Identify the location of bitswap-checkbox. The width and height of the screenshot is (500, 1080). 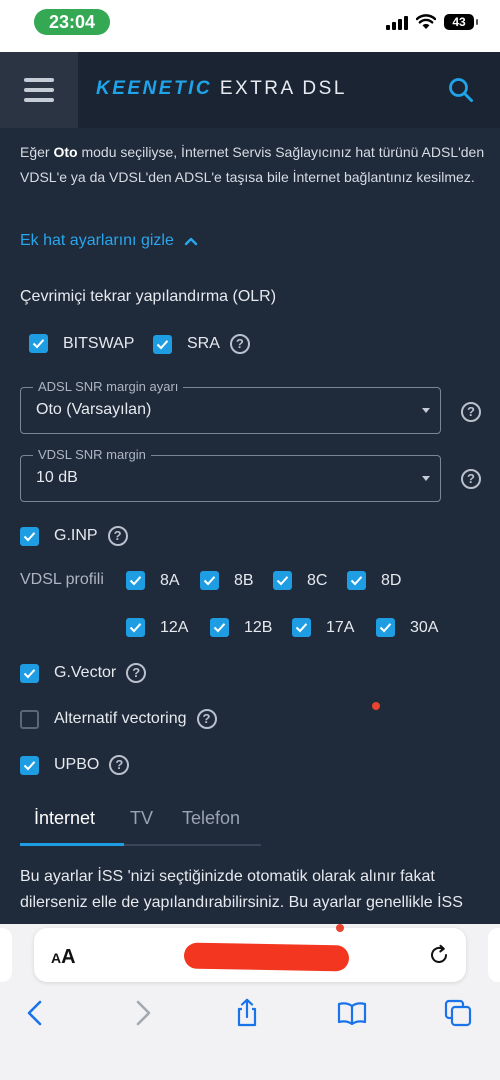
(38, 343).